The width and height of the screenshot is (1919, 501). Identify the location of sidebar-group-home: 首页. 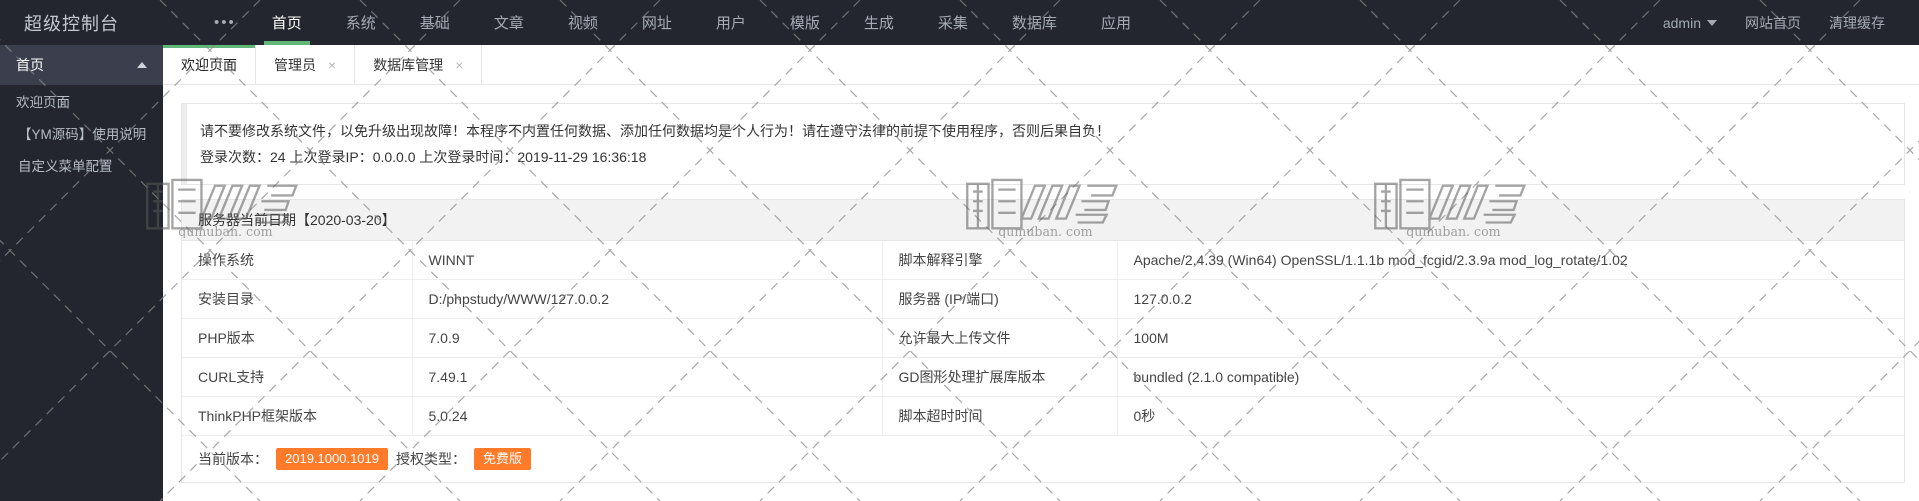
(81, 65).